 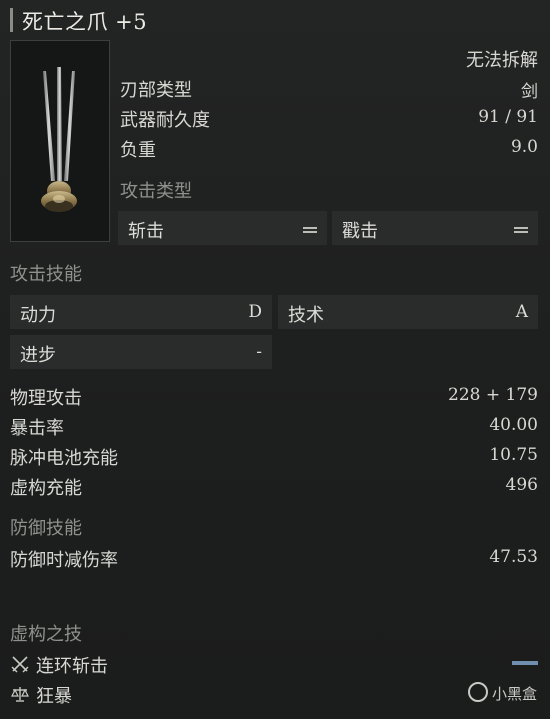 What do you see at coordinates (156, 90) in the screenshot?
I see `blade-type-label: 刃部类型` at bounding box center [156, 90].